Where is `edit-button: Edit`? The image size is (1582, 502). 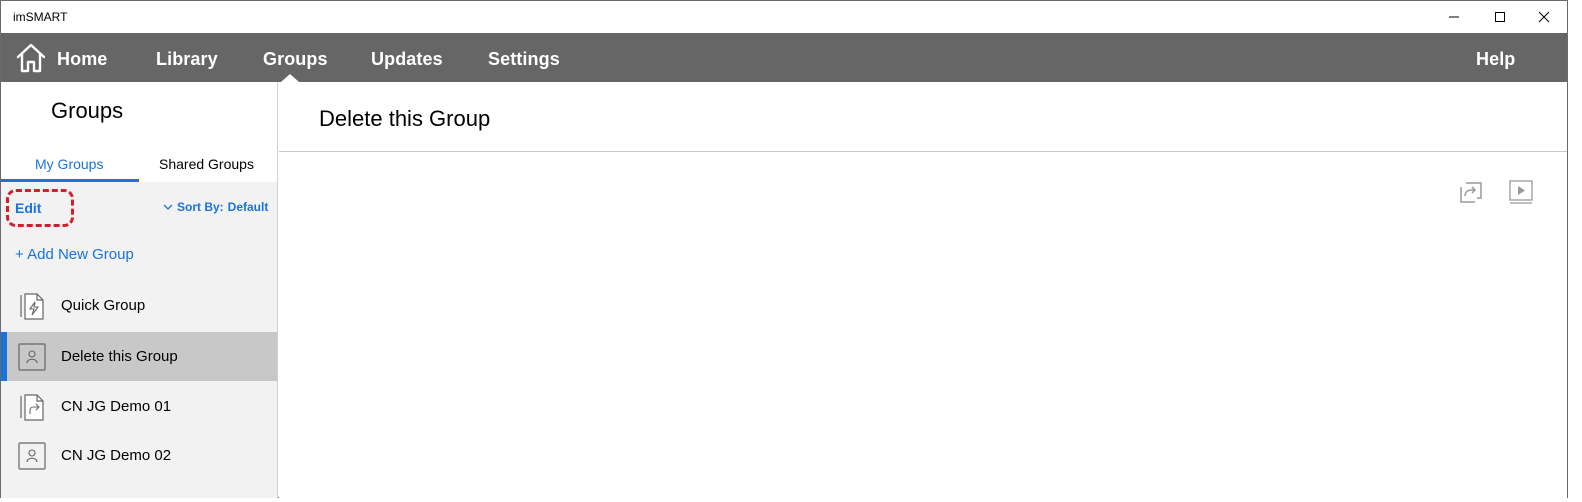 edit-button: Edit is located at coordinates (28, 208).